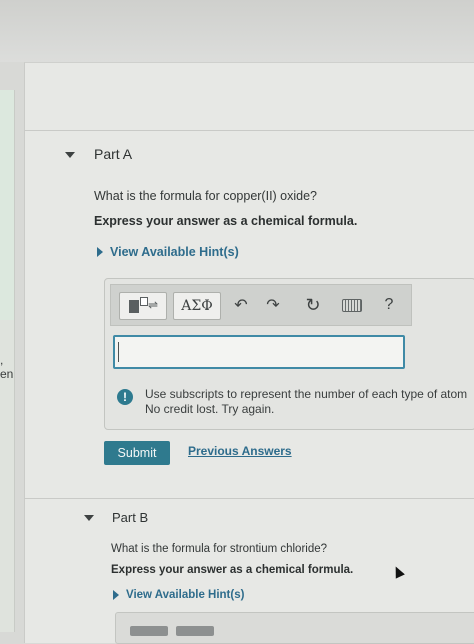 The width and height of the screenshot is (474, 644). What do you see at coordinates (174, 252) in the screenshot?
I see `part-a-hint-label: View Available Hint(s)` at bounding box center [174, 252].